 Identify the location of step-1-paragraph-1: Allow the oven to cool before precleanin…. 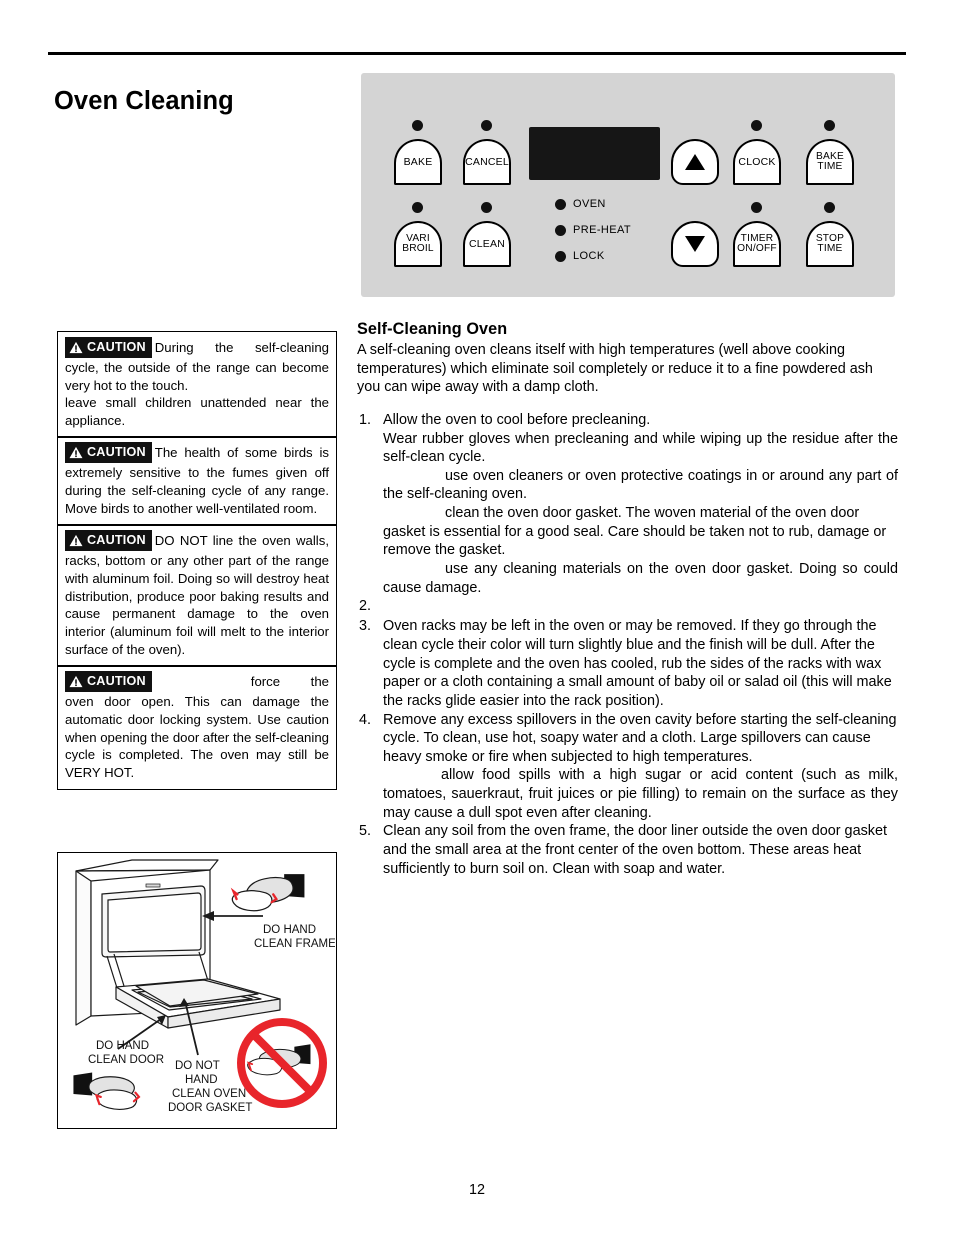
(517, 419).